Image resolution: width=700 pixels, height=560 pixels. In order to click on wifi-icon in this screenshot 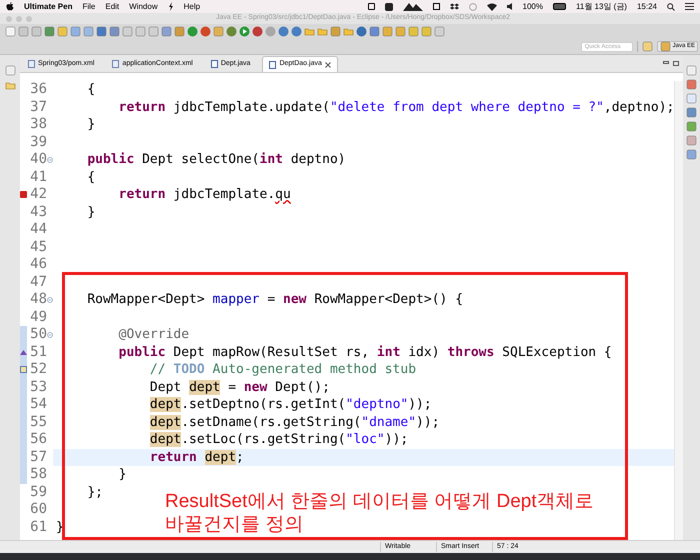, I will do `click(491, 6)`.